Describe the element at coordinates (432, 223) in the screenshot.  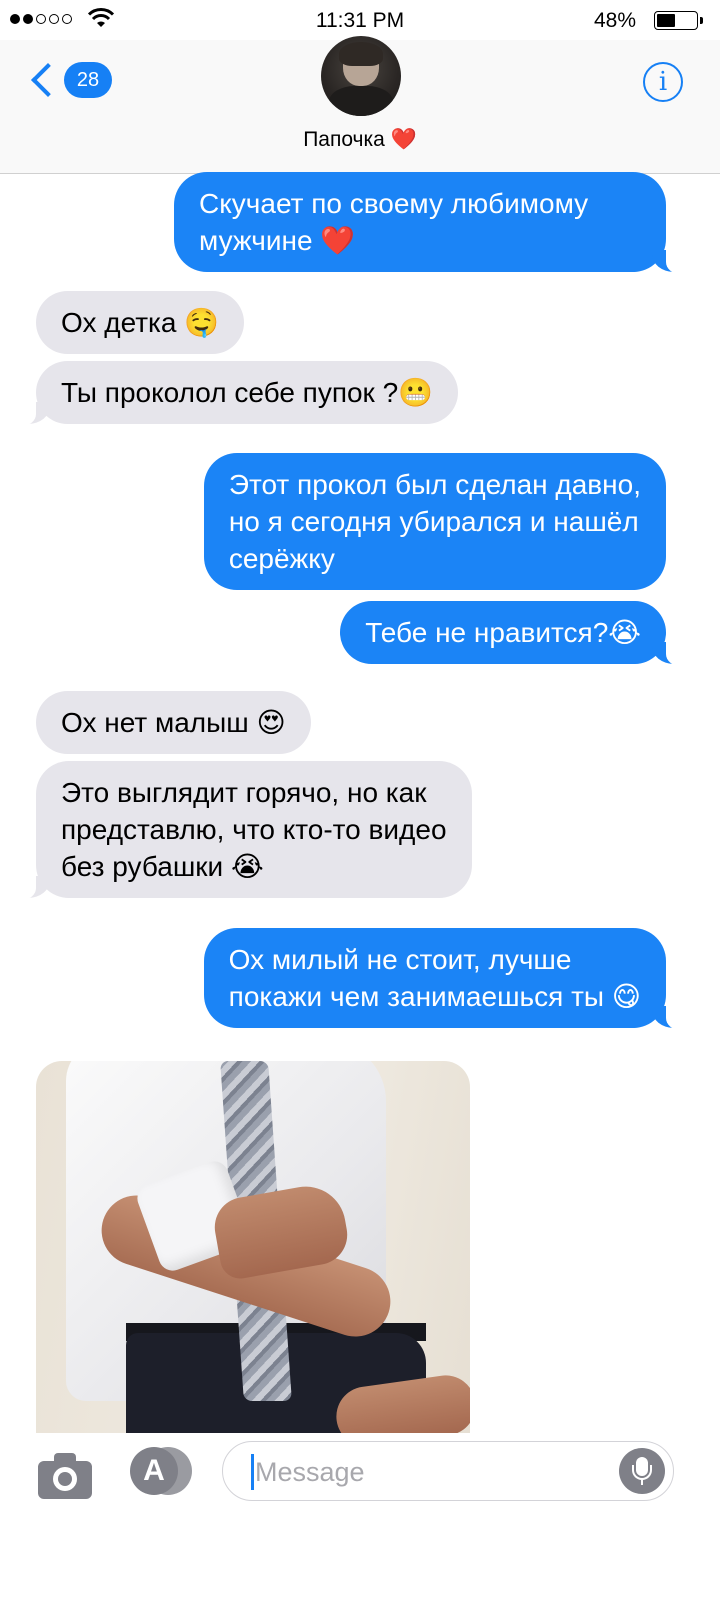
I see `message-bubble-outgoing: Скучает по своему любимому мужчине ❤️` at that location.